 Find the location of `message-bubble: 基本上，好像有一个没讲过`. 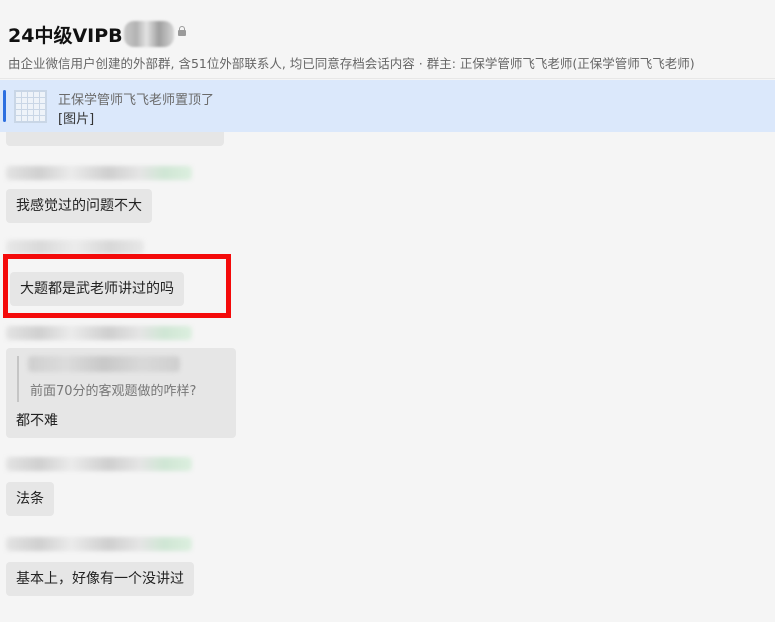

message-bubble: 基本上，好像有一个没讲过 is located at coordinates (100, 579).